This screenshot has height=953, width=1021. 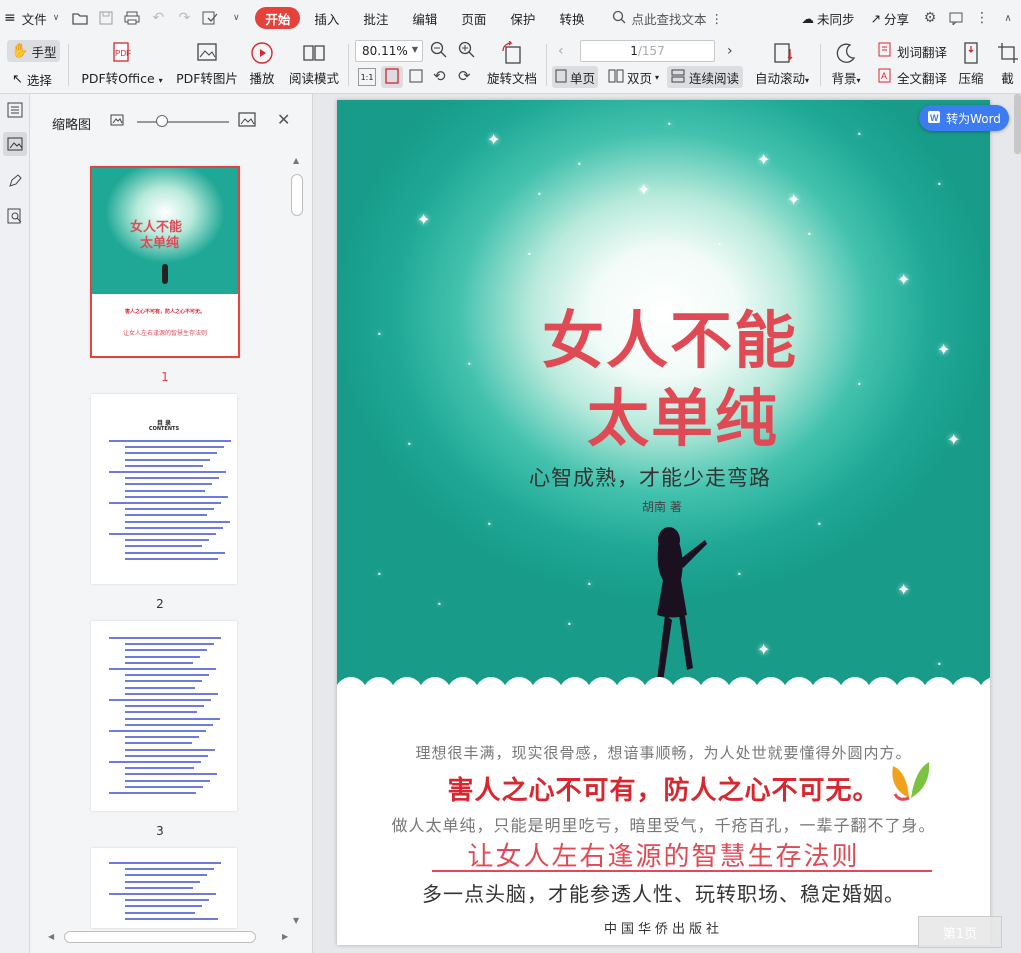 What do you see at coordinates (416, 77) in the screenshot?
I see `fit-width-button` at bounding box center [416, 77].